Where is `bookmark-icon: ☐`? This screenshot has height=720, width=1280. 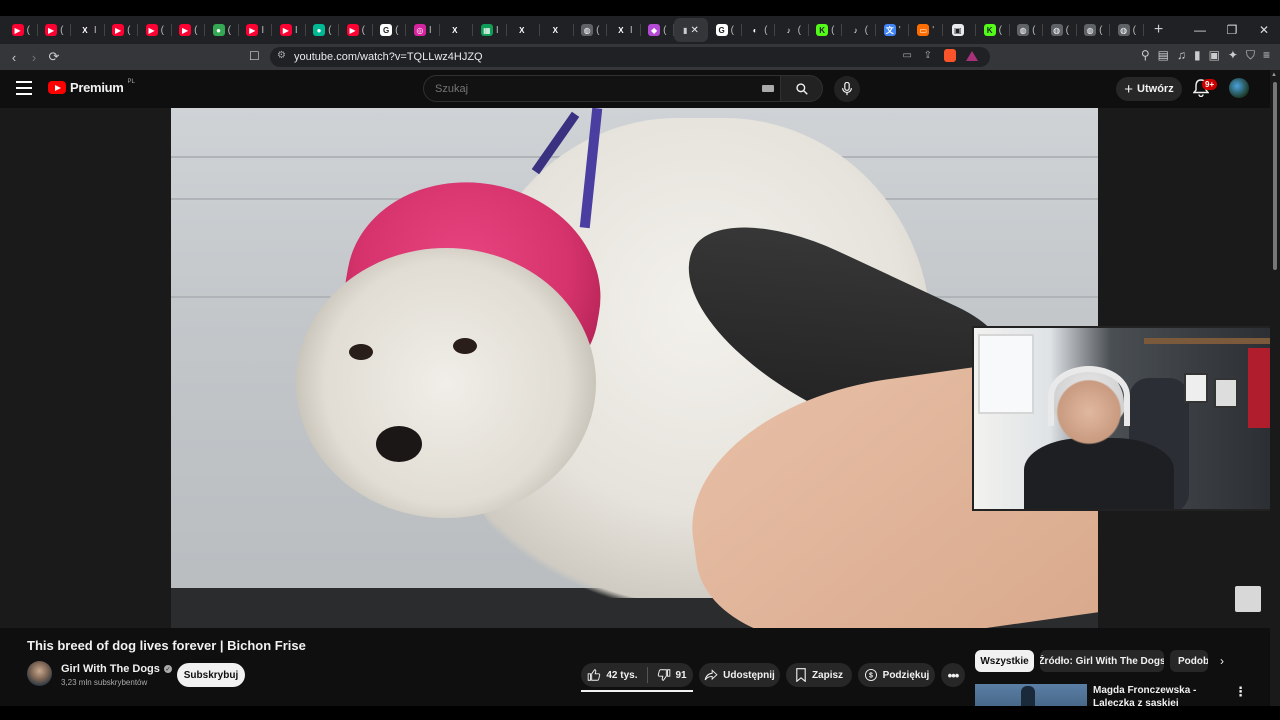 bookmark-icon: ☐ is located at coordinates (254, 56).